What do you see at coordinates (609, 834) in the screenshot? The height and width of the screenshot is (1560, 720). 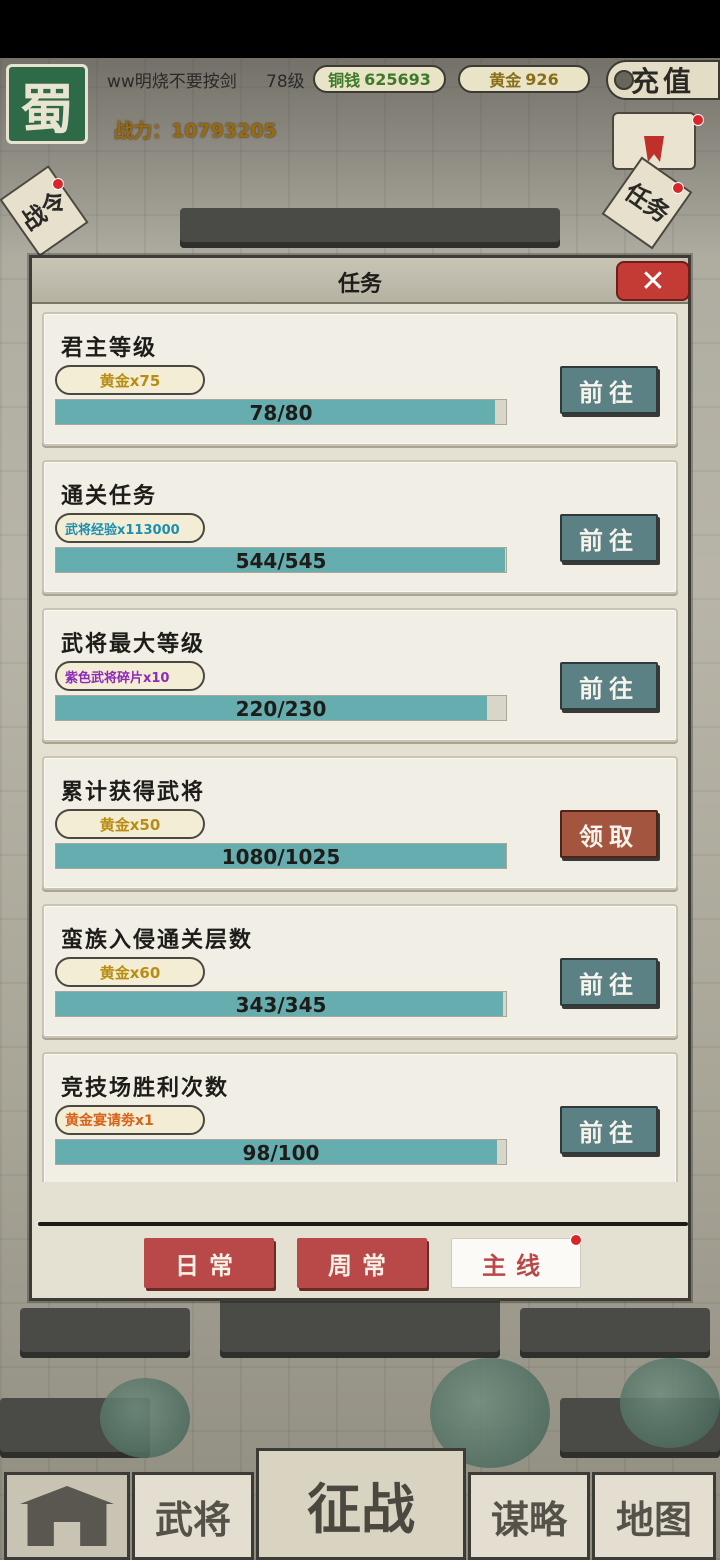 I see `claim-button: 领取` at bounding box center [609, 834].